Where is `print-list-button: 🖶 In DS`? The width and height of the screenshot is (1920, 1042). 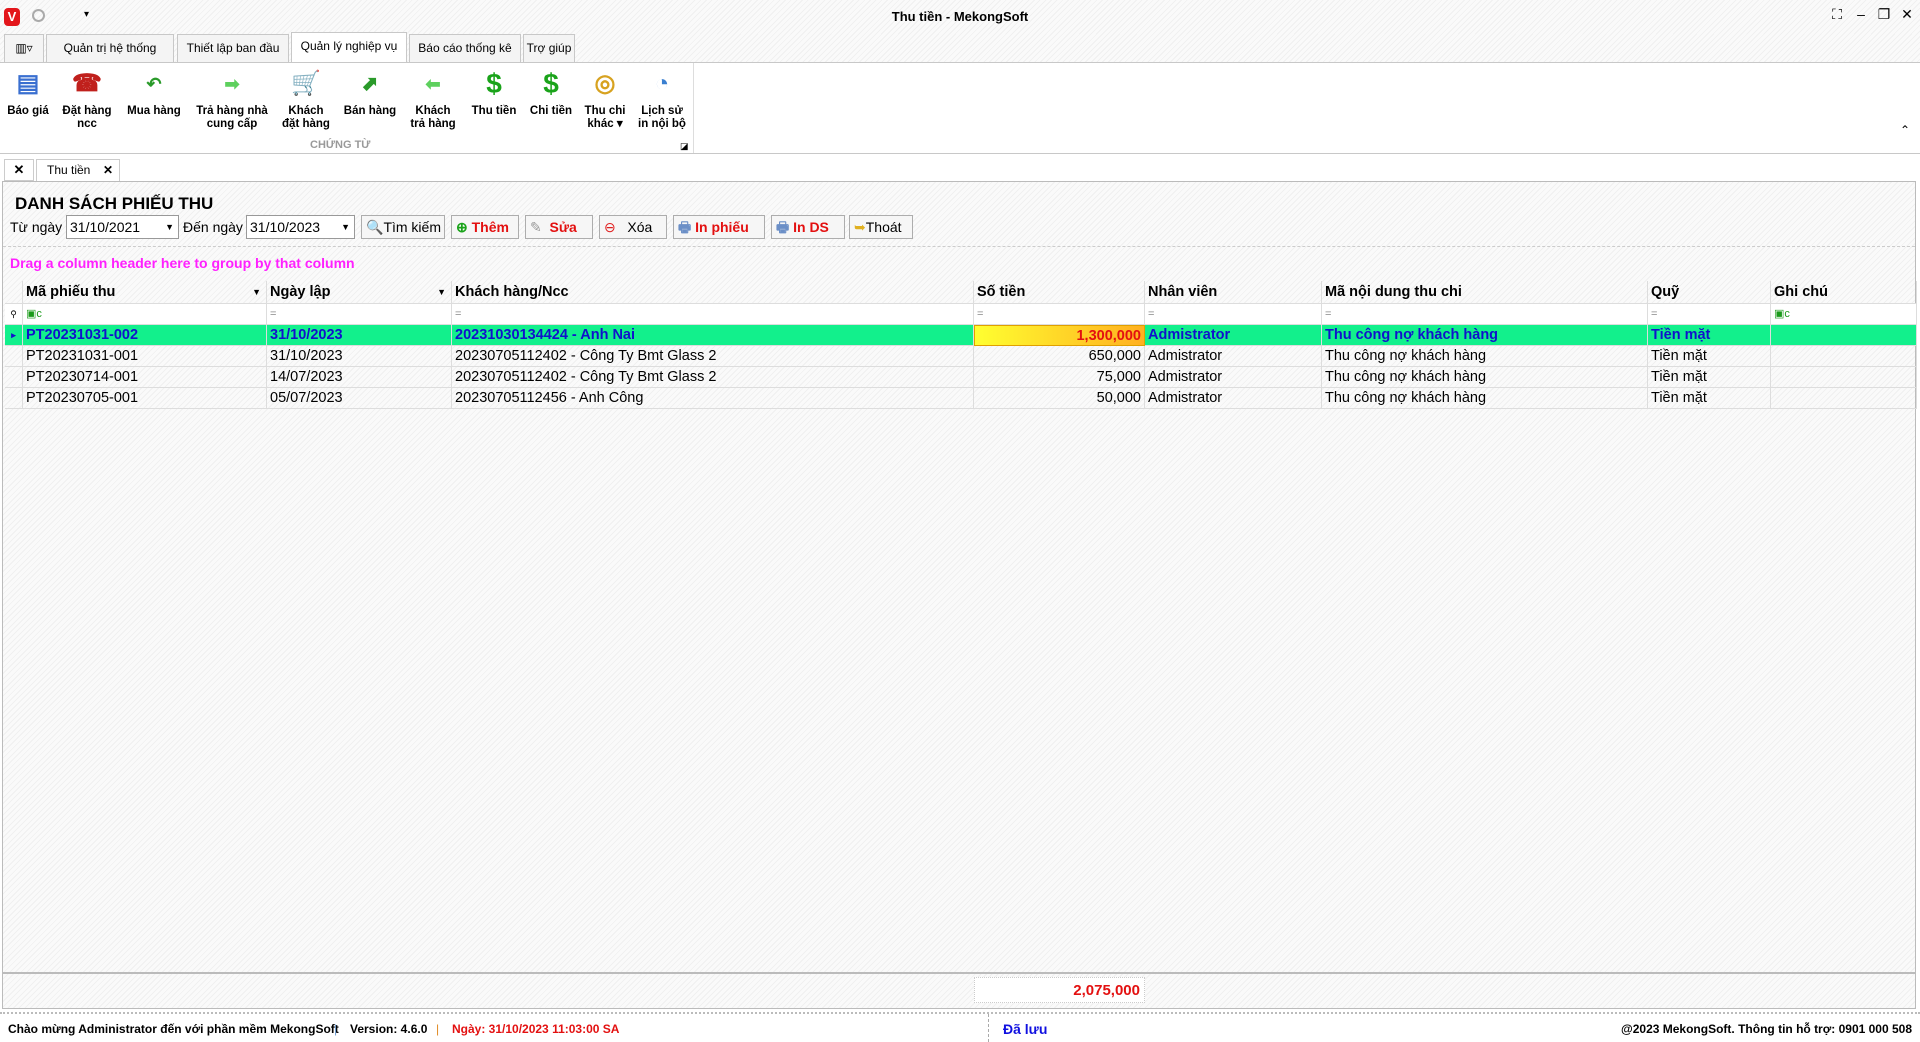 print-list-button: 🖶 In DS is located at coordinates (808, 227).